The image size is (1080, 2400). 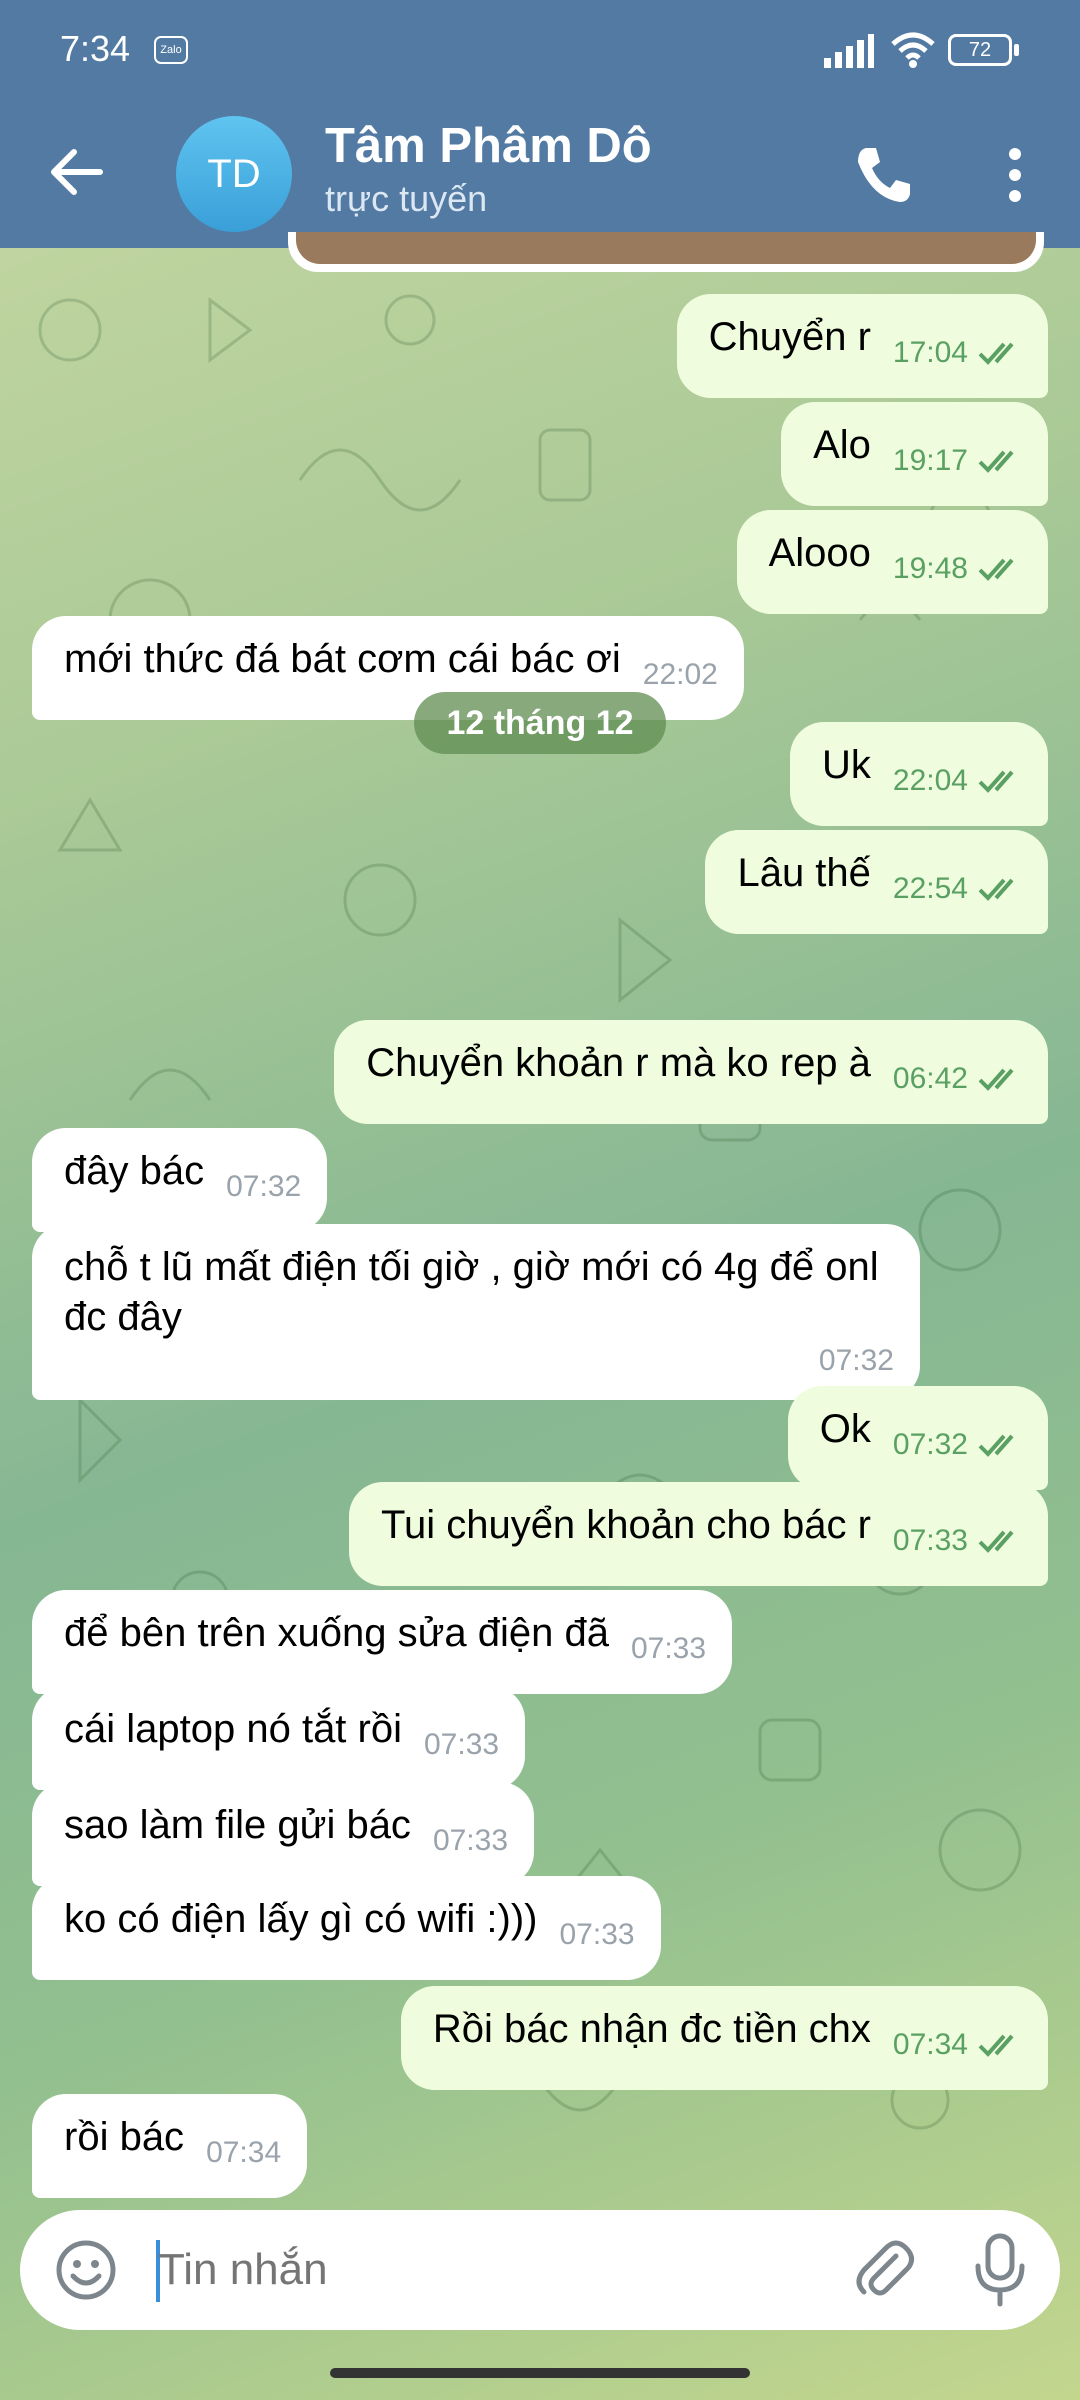 I want to click on message-text: Ok, so click(x=845, y=1429).